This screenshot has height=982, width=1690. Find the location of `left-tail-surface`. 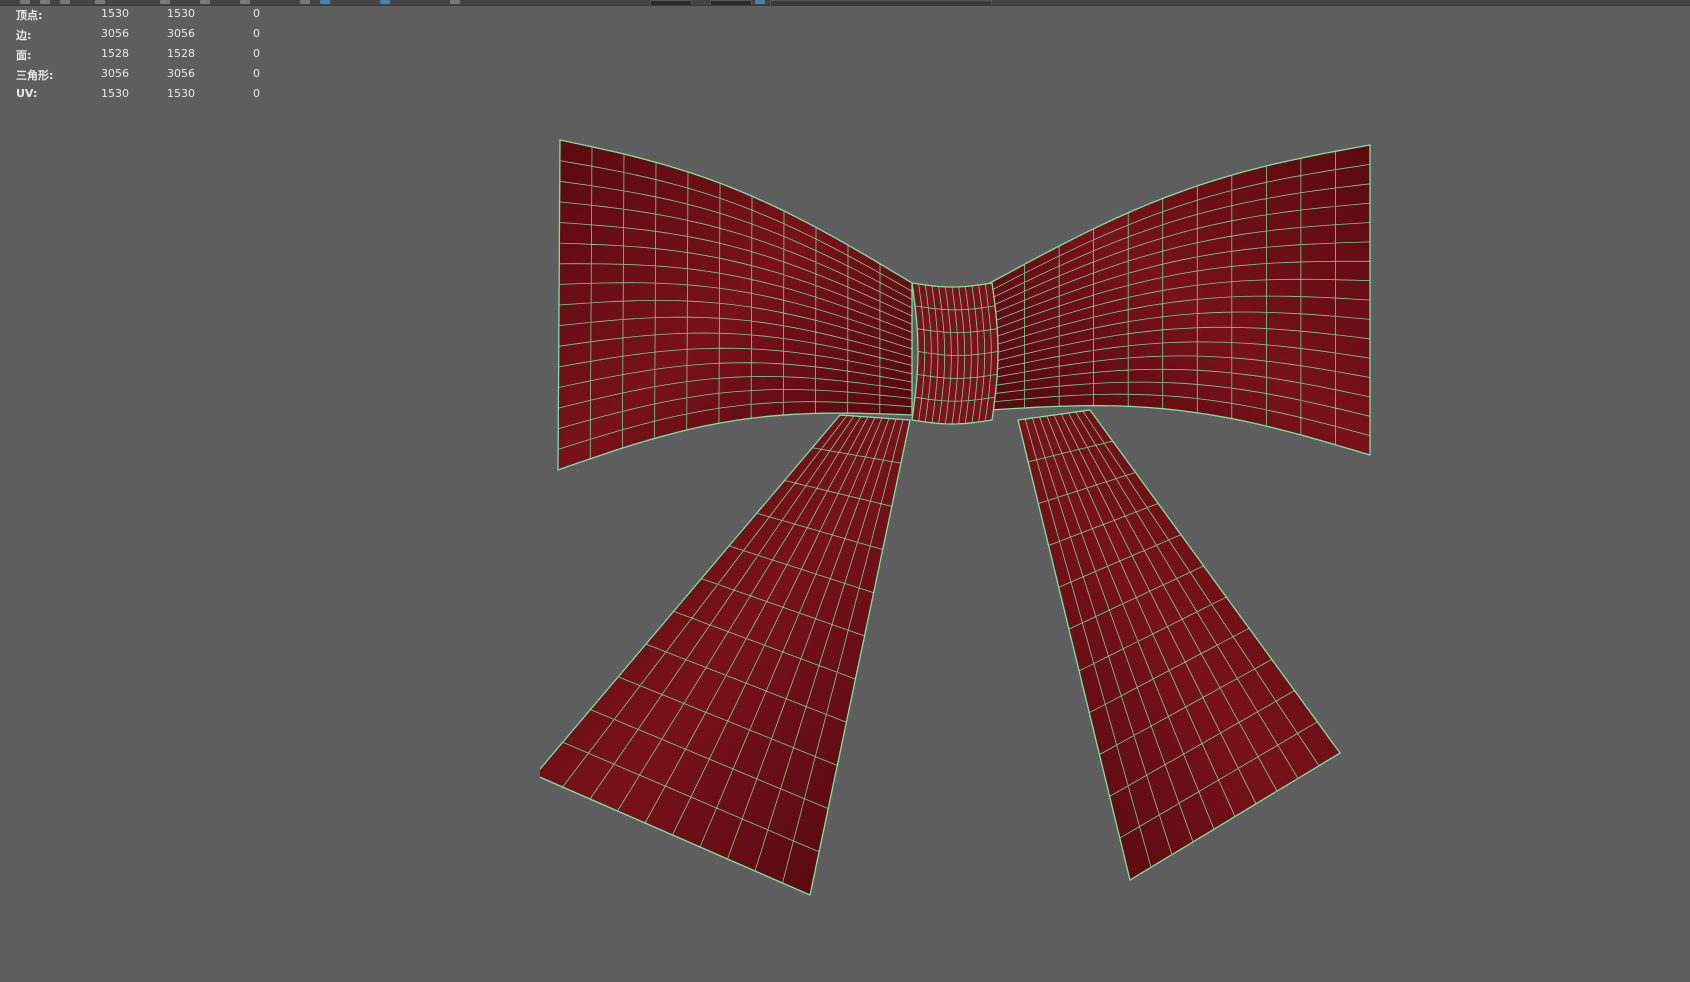

left-tail-surface is located at coordinates (725, 655).